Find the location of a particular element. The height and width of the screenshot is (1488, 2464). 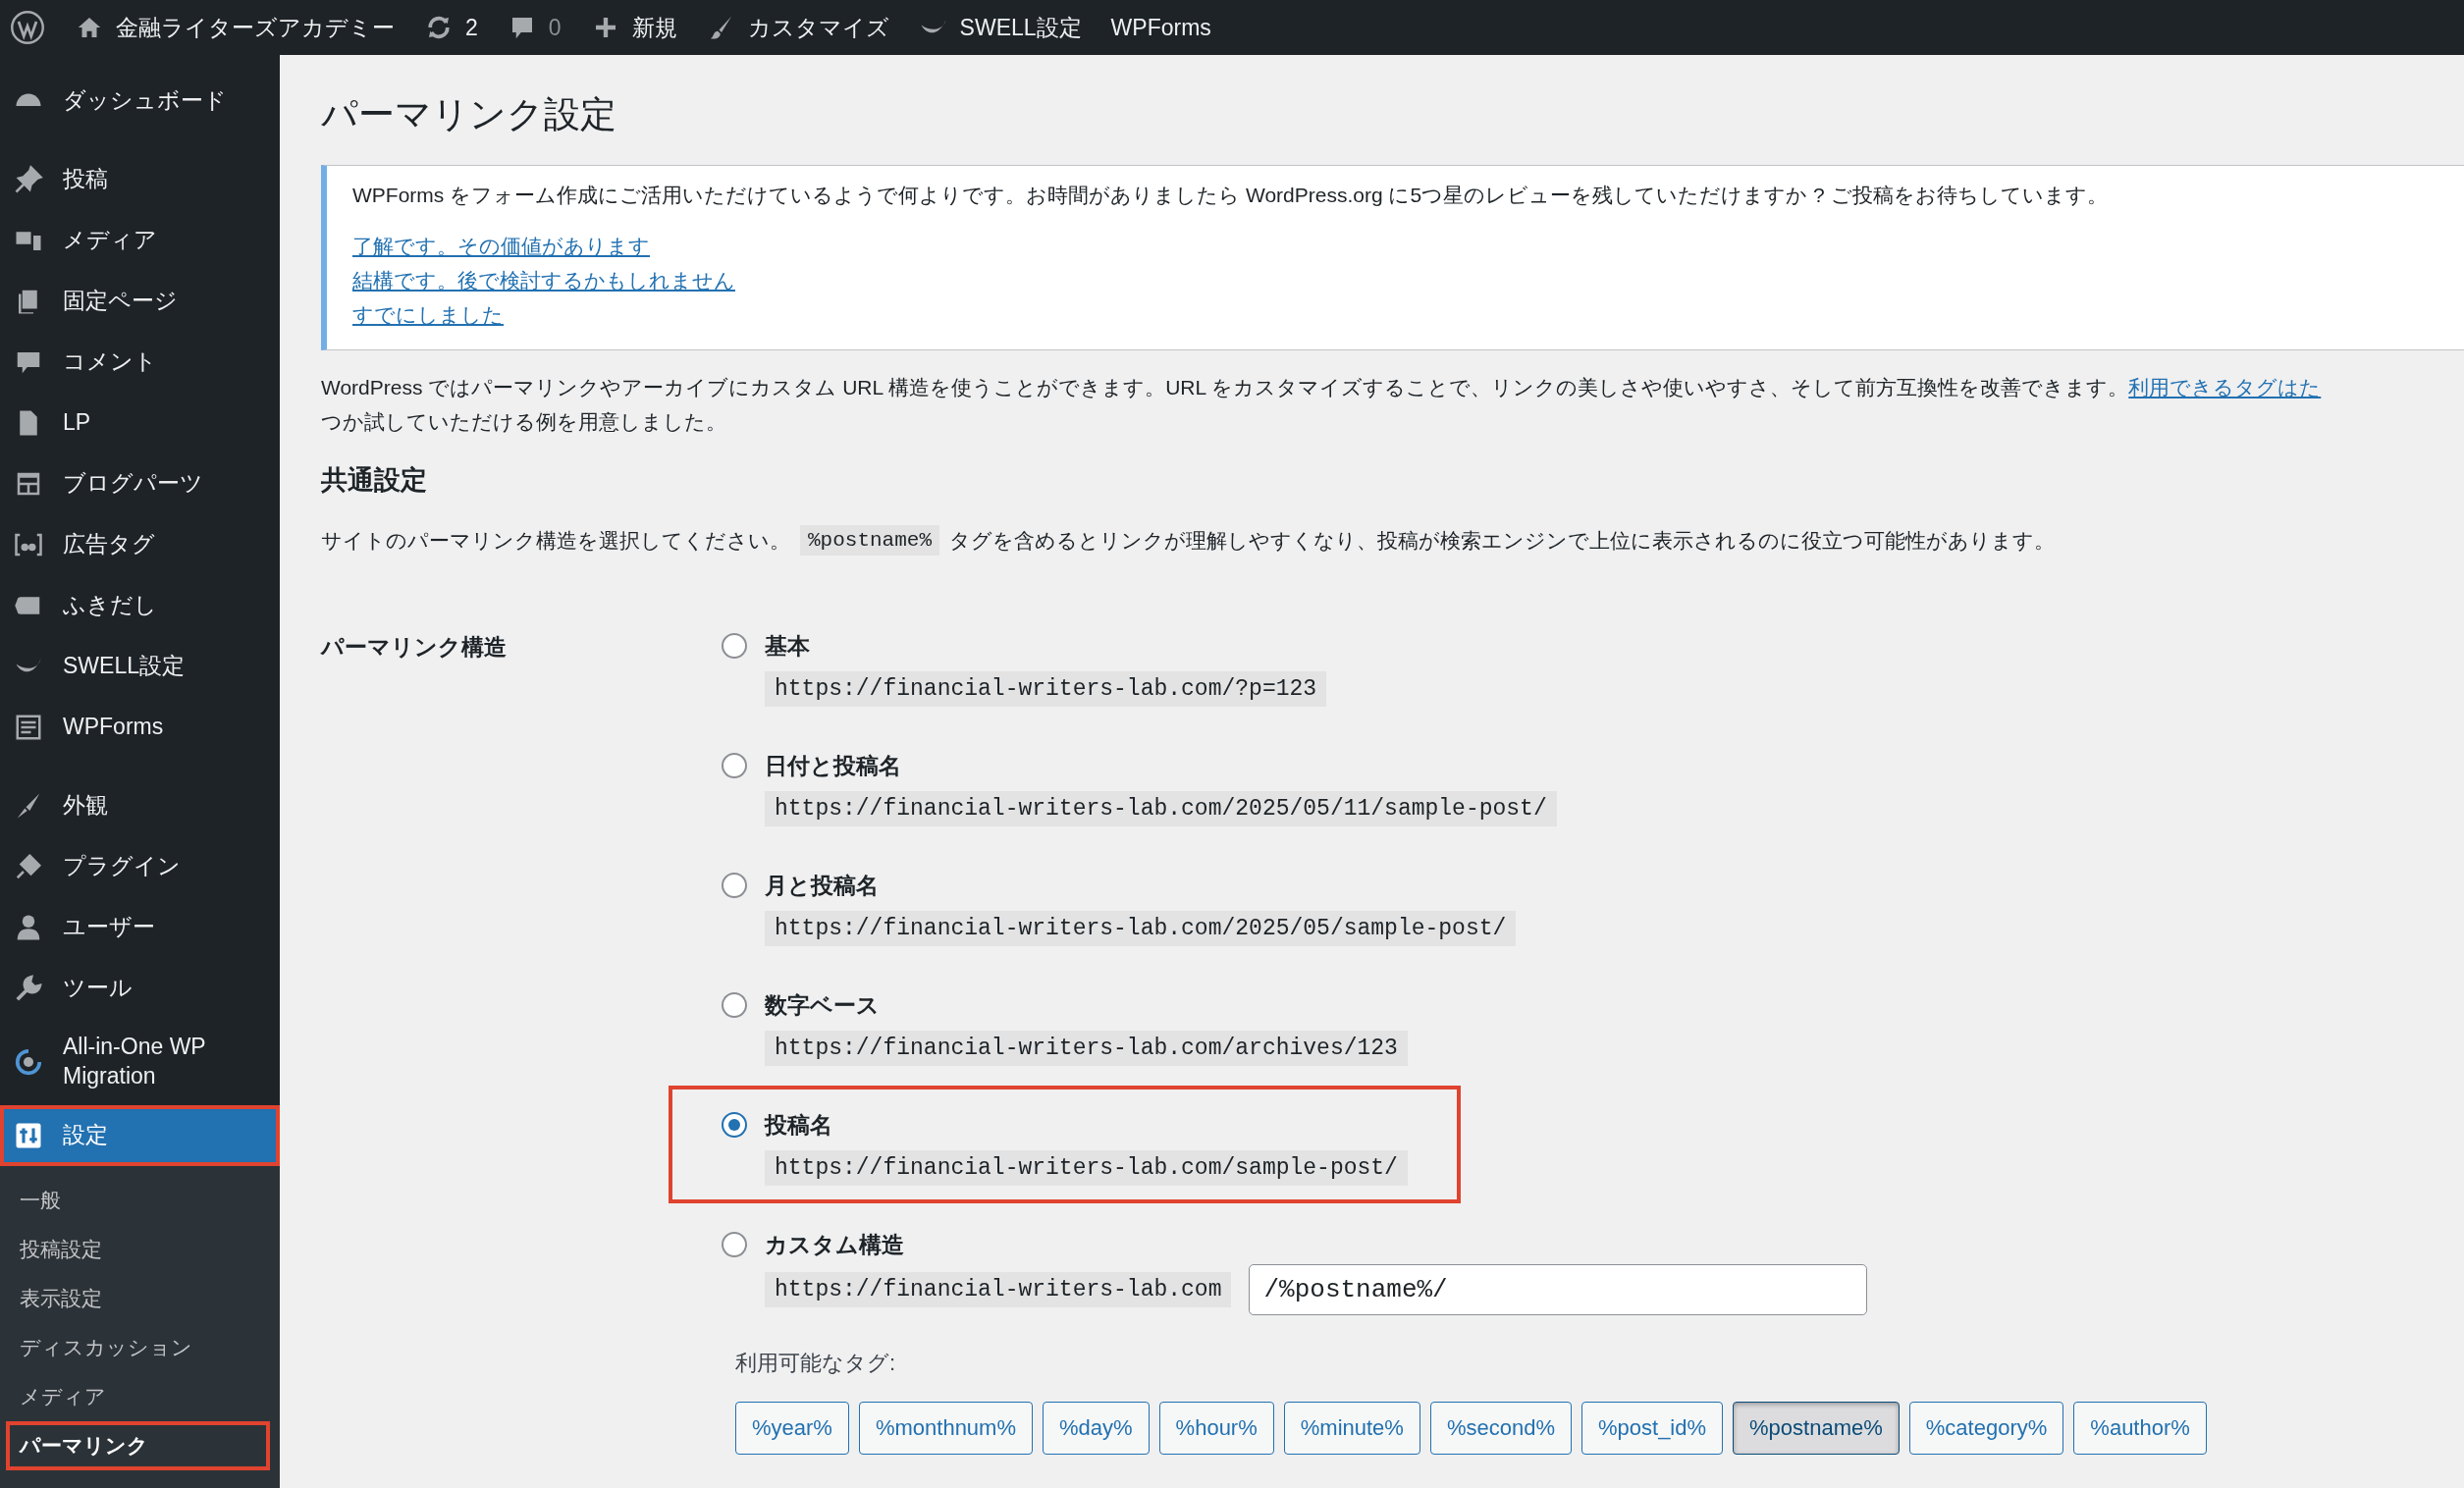

url-example: https://financial-writers-lab.com/archives/123 is located at coordinates (1086, 1048).